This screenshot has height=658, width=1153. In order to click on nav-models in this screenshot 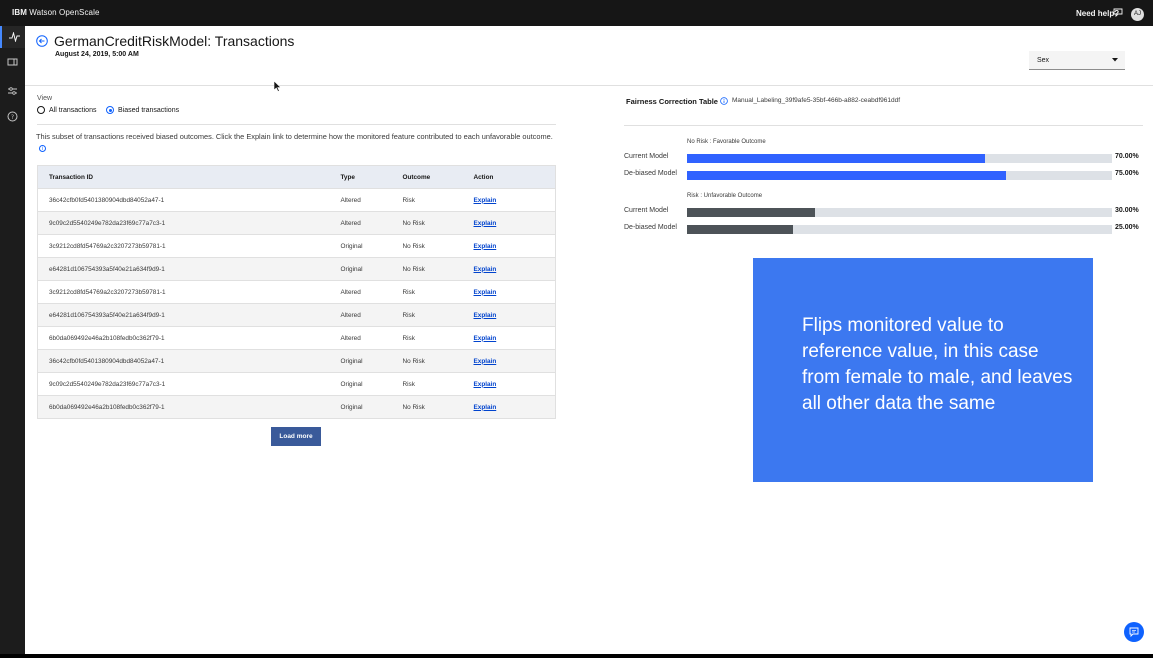, I will do `click(12, 62)`.